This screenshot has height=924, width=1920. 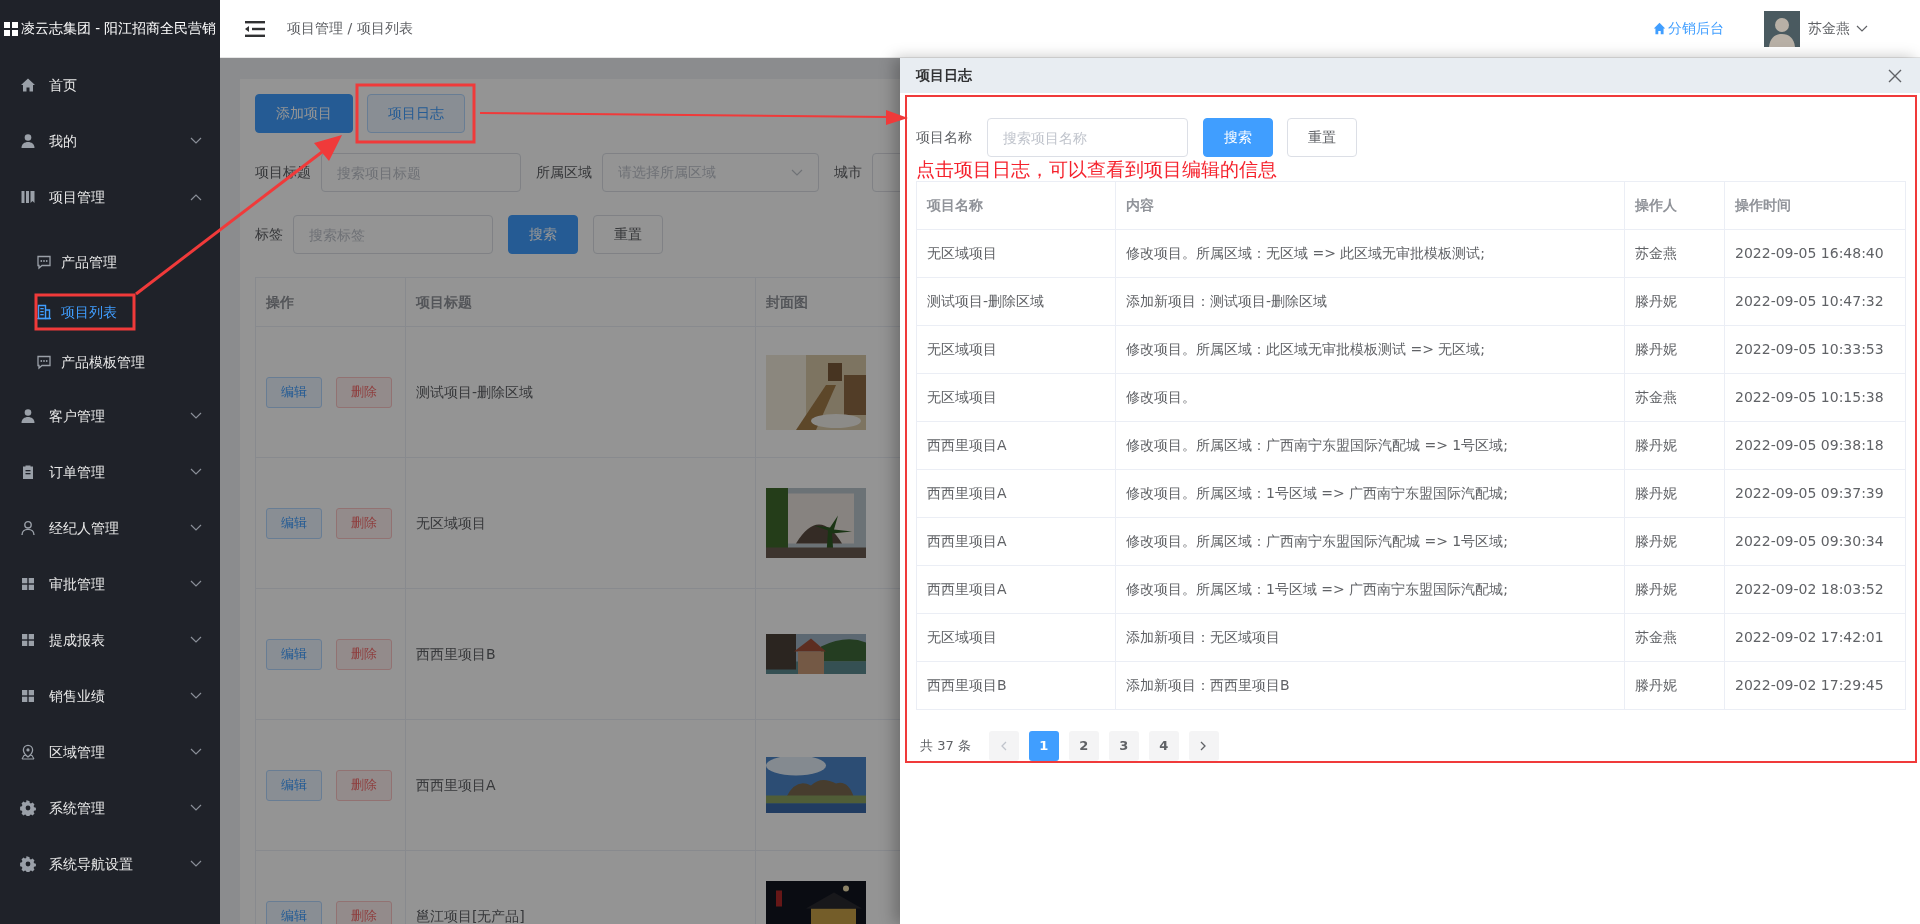 What do you see at coordinates (1829, 28) in the screenshot?
I see `user-menu: 苏金燕` at bounding box center [1829, 28].